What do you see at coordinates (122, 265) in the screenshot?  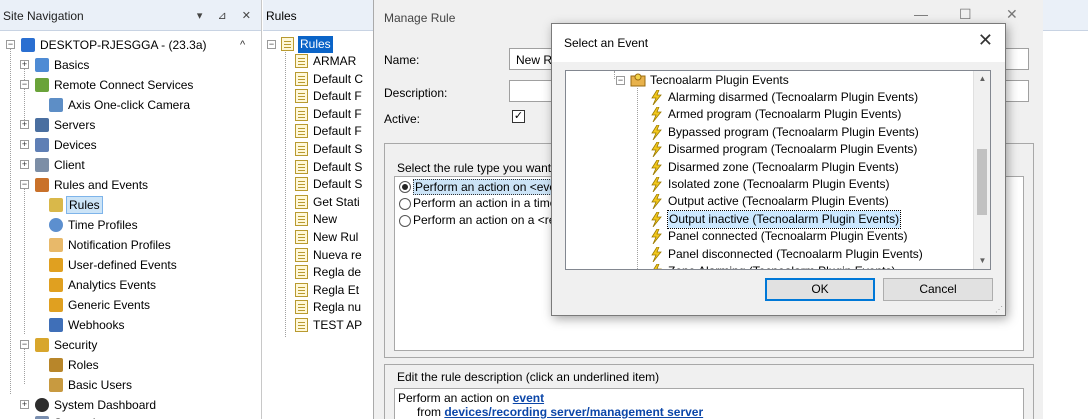 I see `nav-item-label: User-defined Events` at bounding box center [122, 265].